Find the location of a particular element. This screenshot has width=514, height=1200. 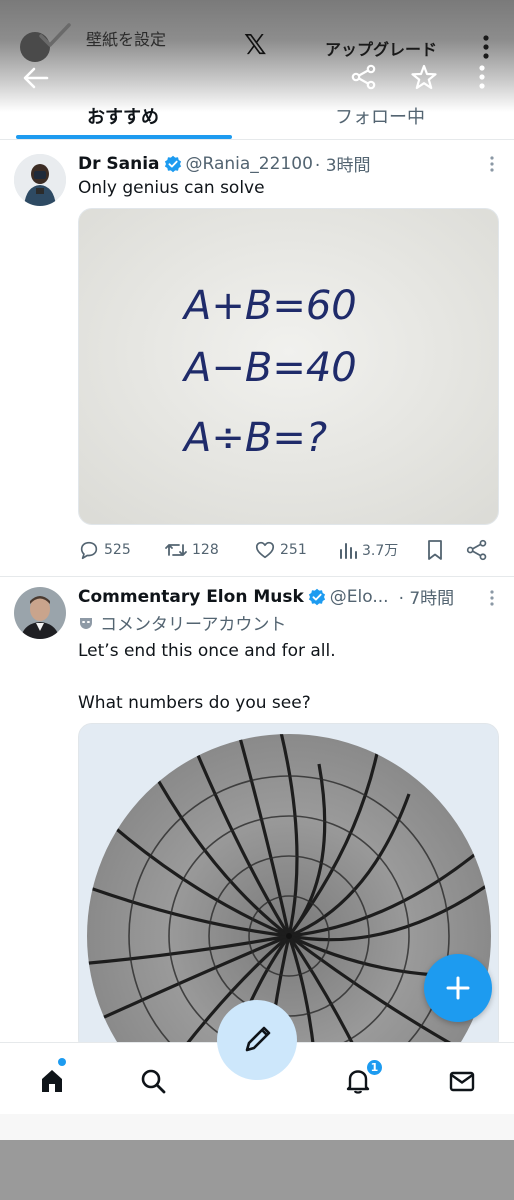

views-count: 3.7万 is located at coordinates (380, 551).